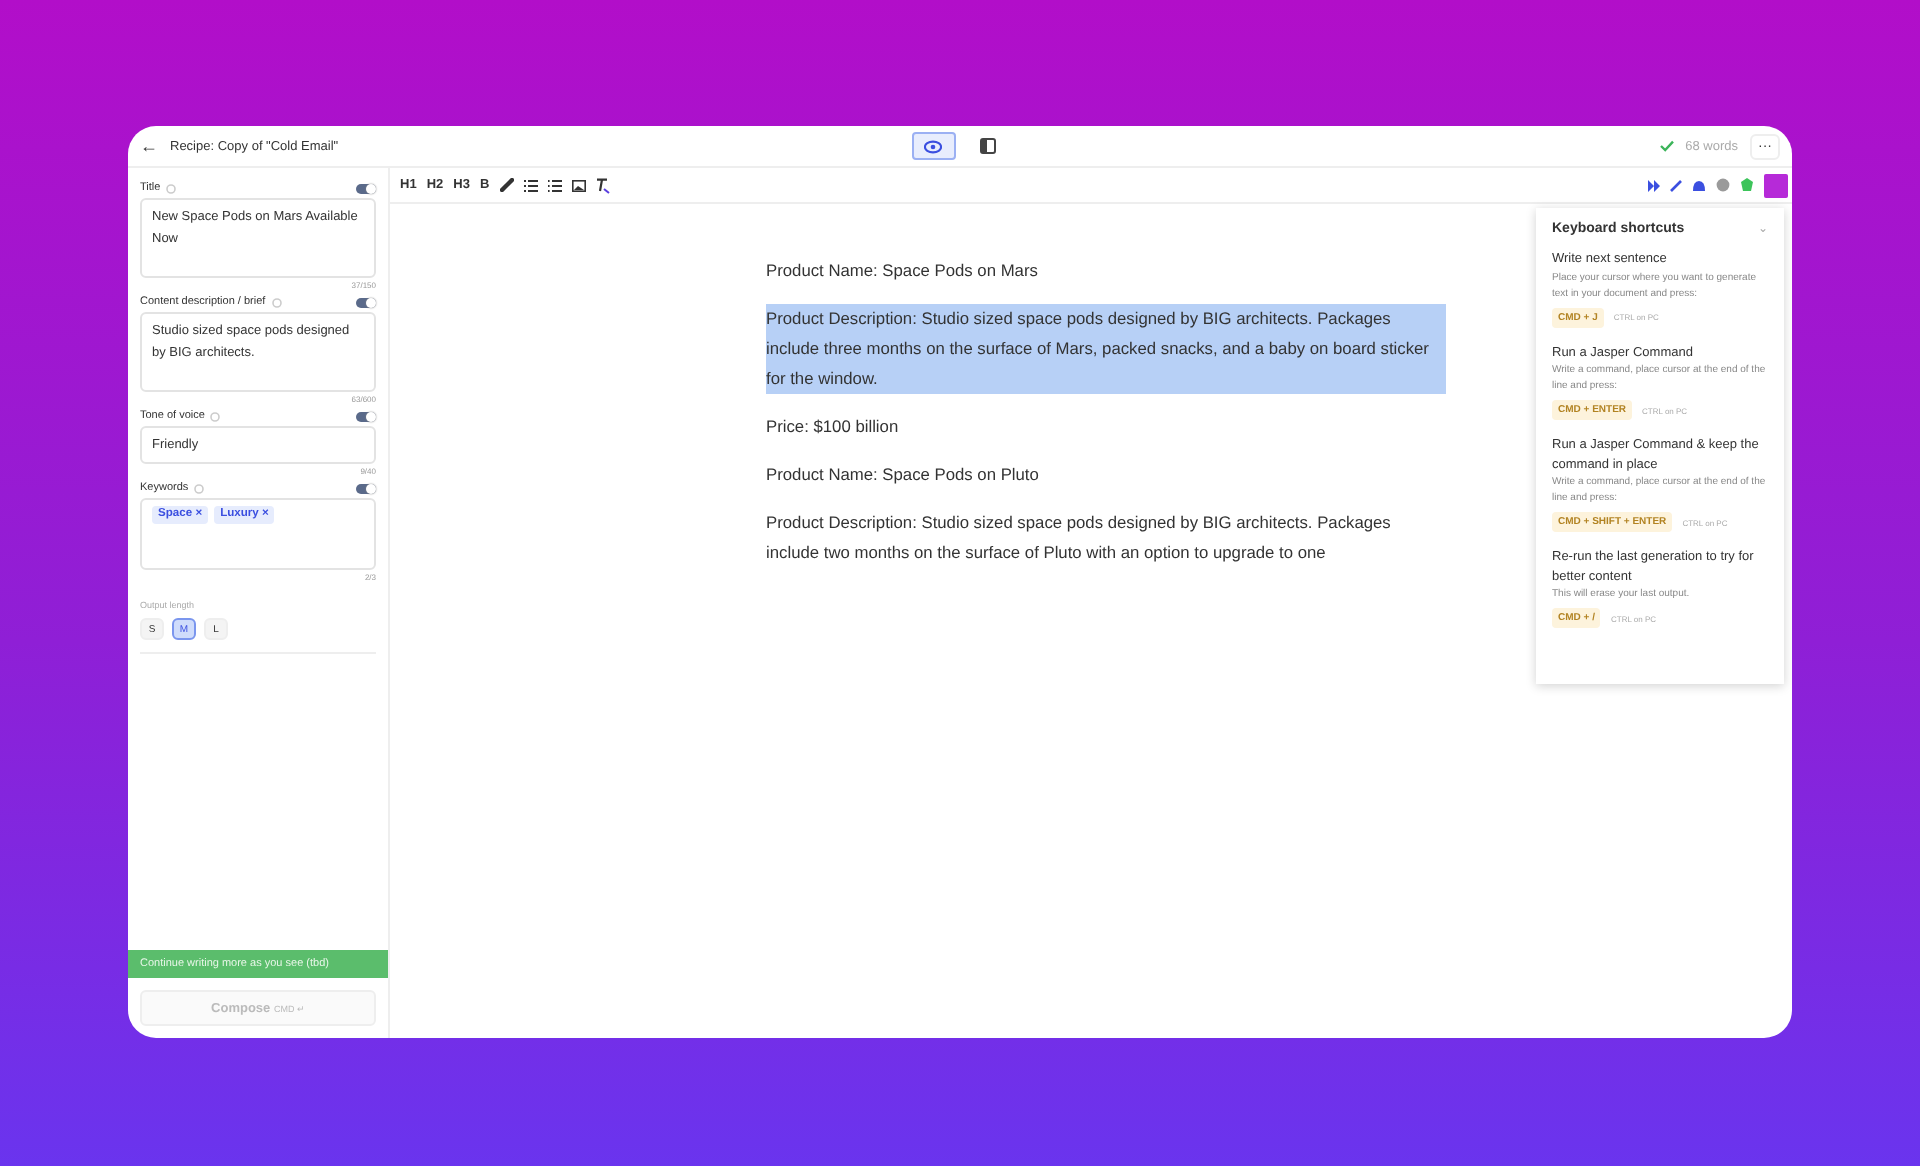 The height and width of the screenshot is (1166, 1920). Describe the element at coordinates (1676, 185) in the screenshot. I see `pencil-icon` at that location.